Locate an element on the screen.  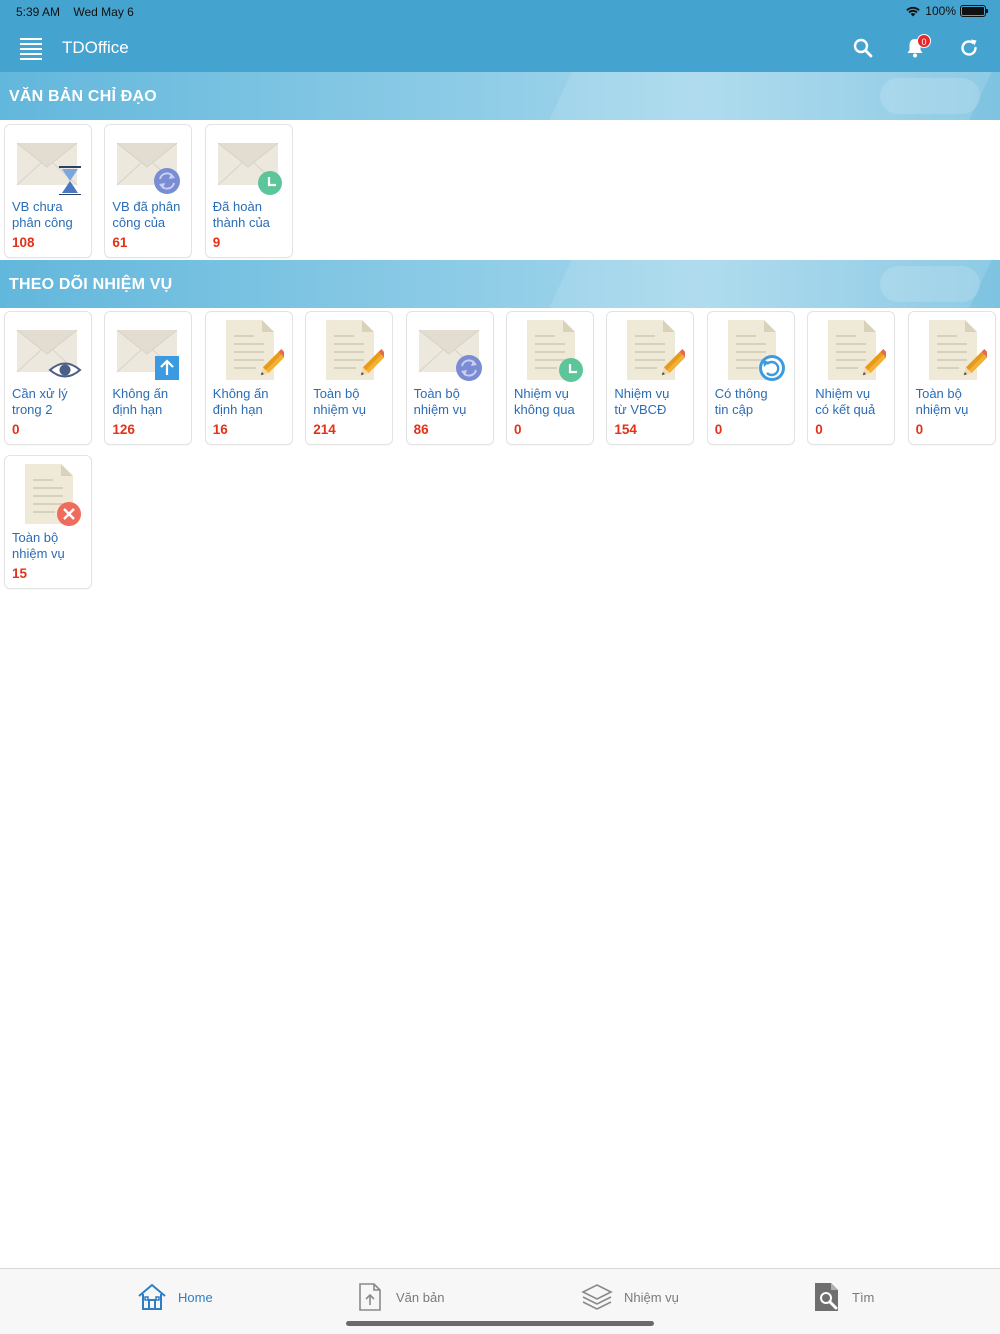
search-icon is located at coordinates (863, 48).